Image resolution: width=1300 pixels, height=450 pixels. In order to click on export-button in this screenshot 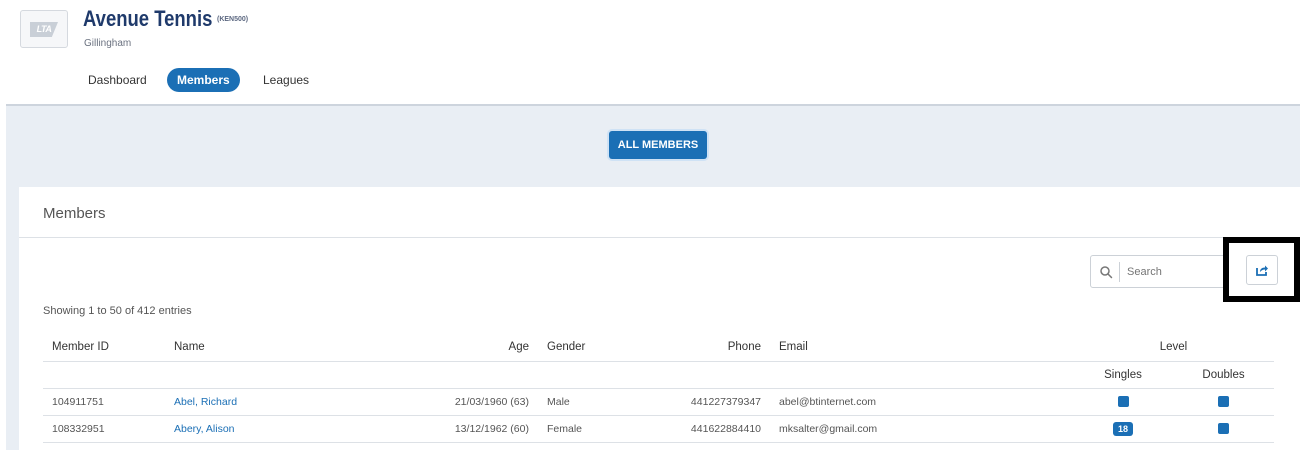, I will do `click(1262, 270)`.